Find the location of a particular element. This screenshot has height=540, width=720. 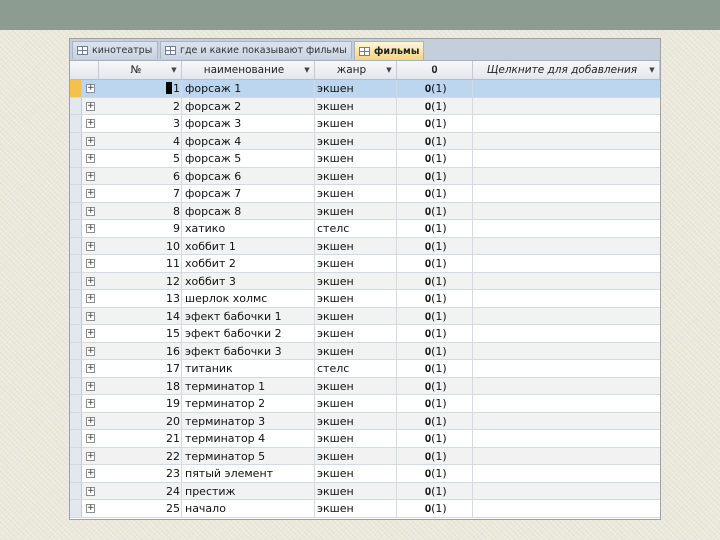

cell-num: 14 is located at coordinates (140, 315).